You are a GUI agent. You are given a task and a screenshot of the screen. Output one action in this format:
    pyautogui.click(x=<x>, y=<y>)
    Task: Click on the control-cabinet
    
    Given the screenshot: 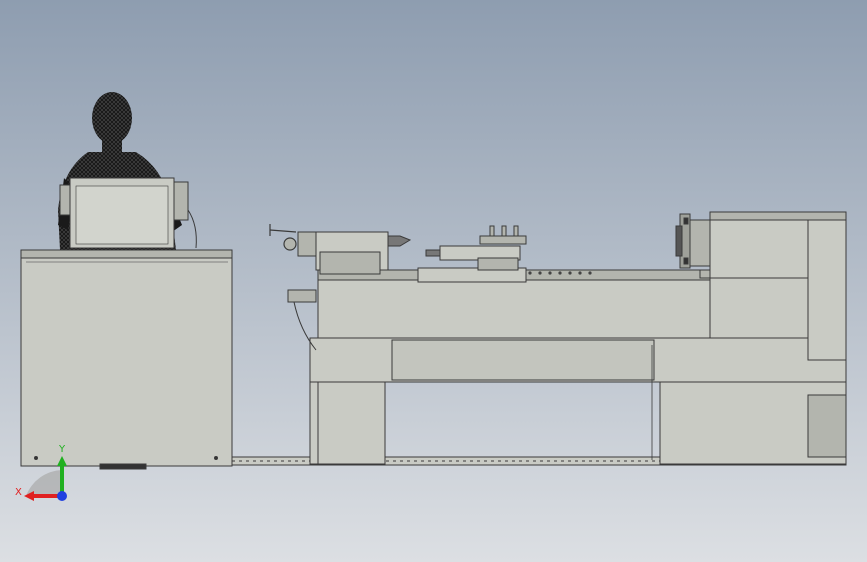 What is the action you would take?
    pyautogui.click(x=126, y=359)
    